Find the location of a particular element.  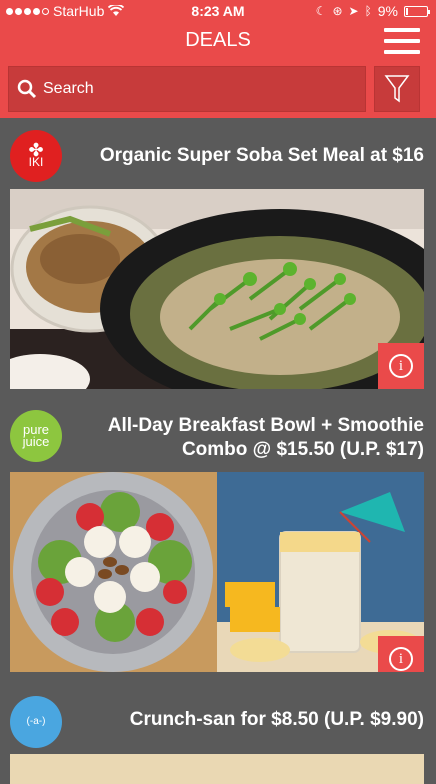

filter-button is located at coordinates (397, 89).